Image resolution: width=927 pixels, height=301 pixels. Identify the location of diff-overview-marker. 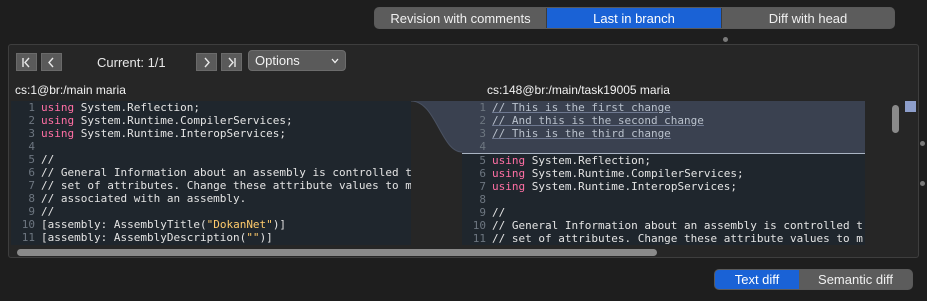
(910, 106).